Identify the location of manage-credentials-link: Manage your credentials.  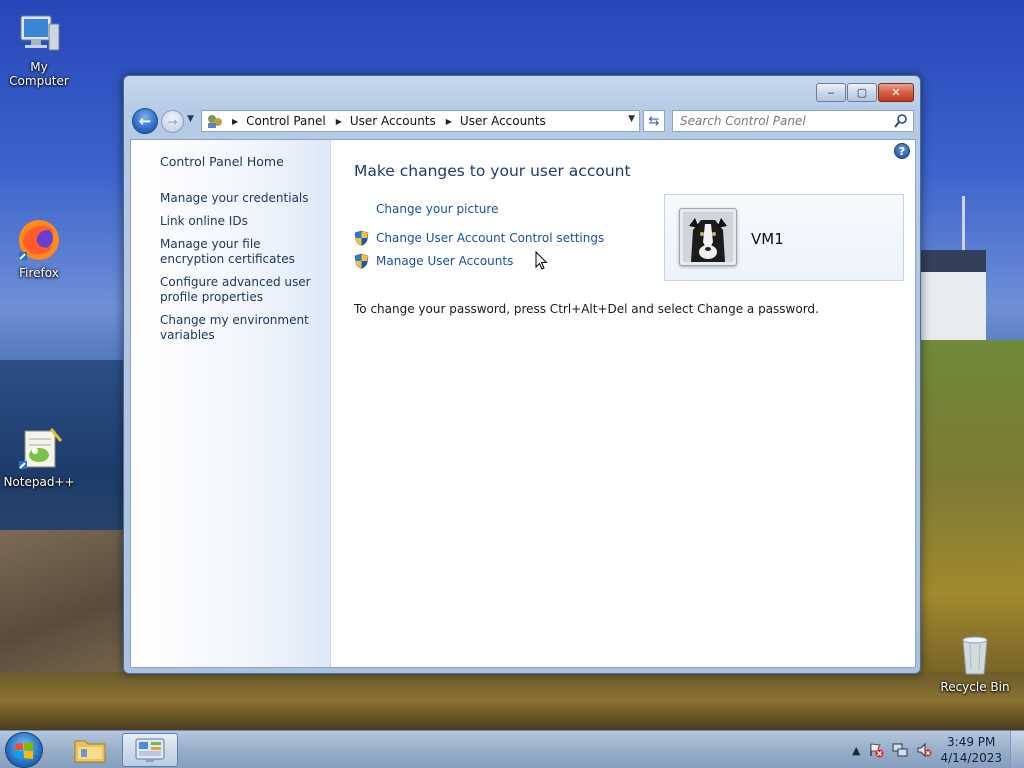
(242, 198).